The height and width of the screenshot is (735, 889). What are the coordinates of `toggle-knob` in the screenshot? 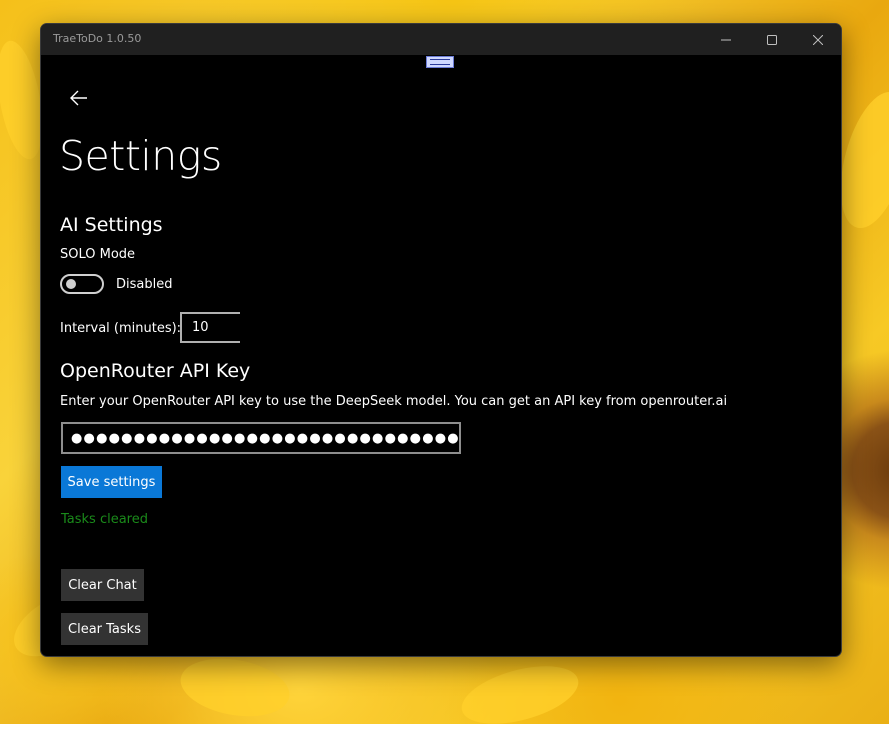 It's located at (71, 284).